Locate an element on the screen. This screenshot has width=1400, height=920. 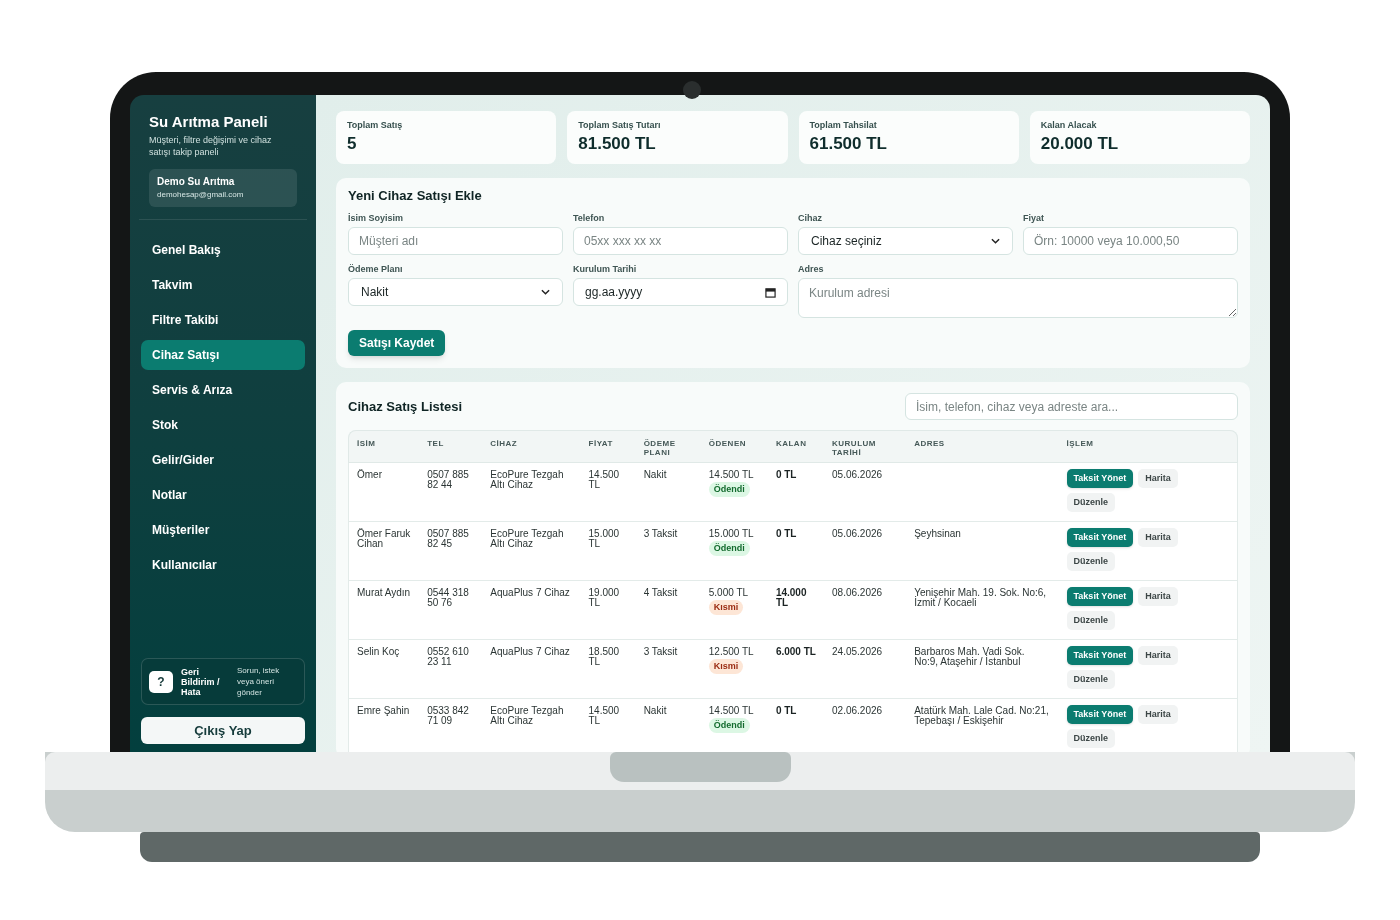
list-title: Cihaz Satış Listesi is located at coordinates (405, 406).